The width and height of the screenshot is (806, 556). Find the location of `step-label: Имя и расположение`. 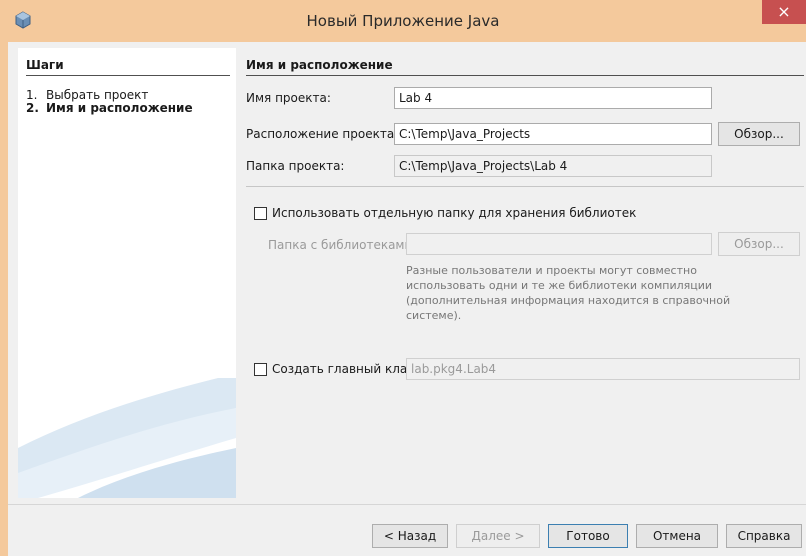

step-label: Имя и расположение is located at coordinates (119, 108).